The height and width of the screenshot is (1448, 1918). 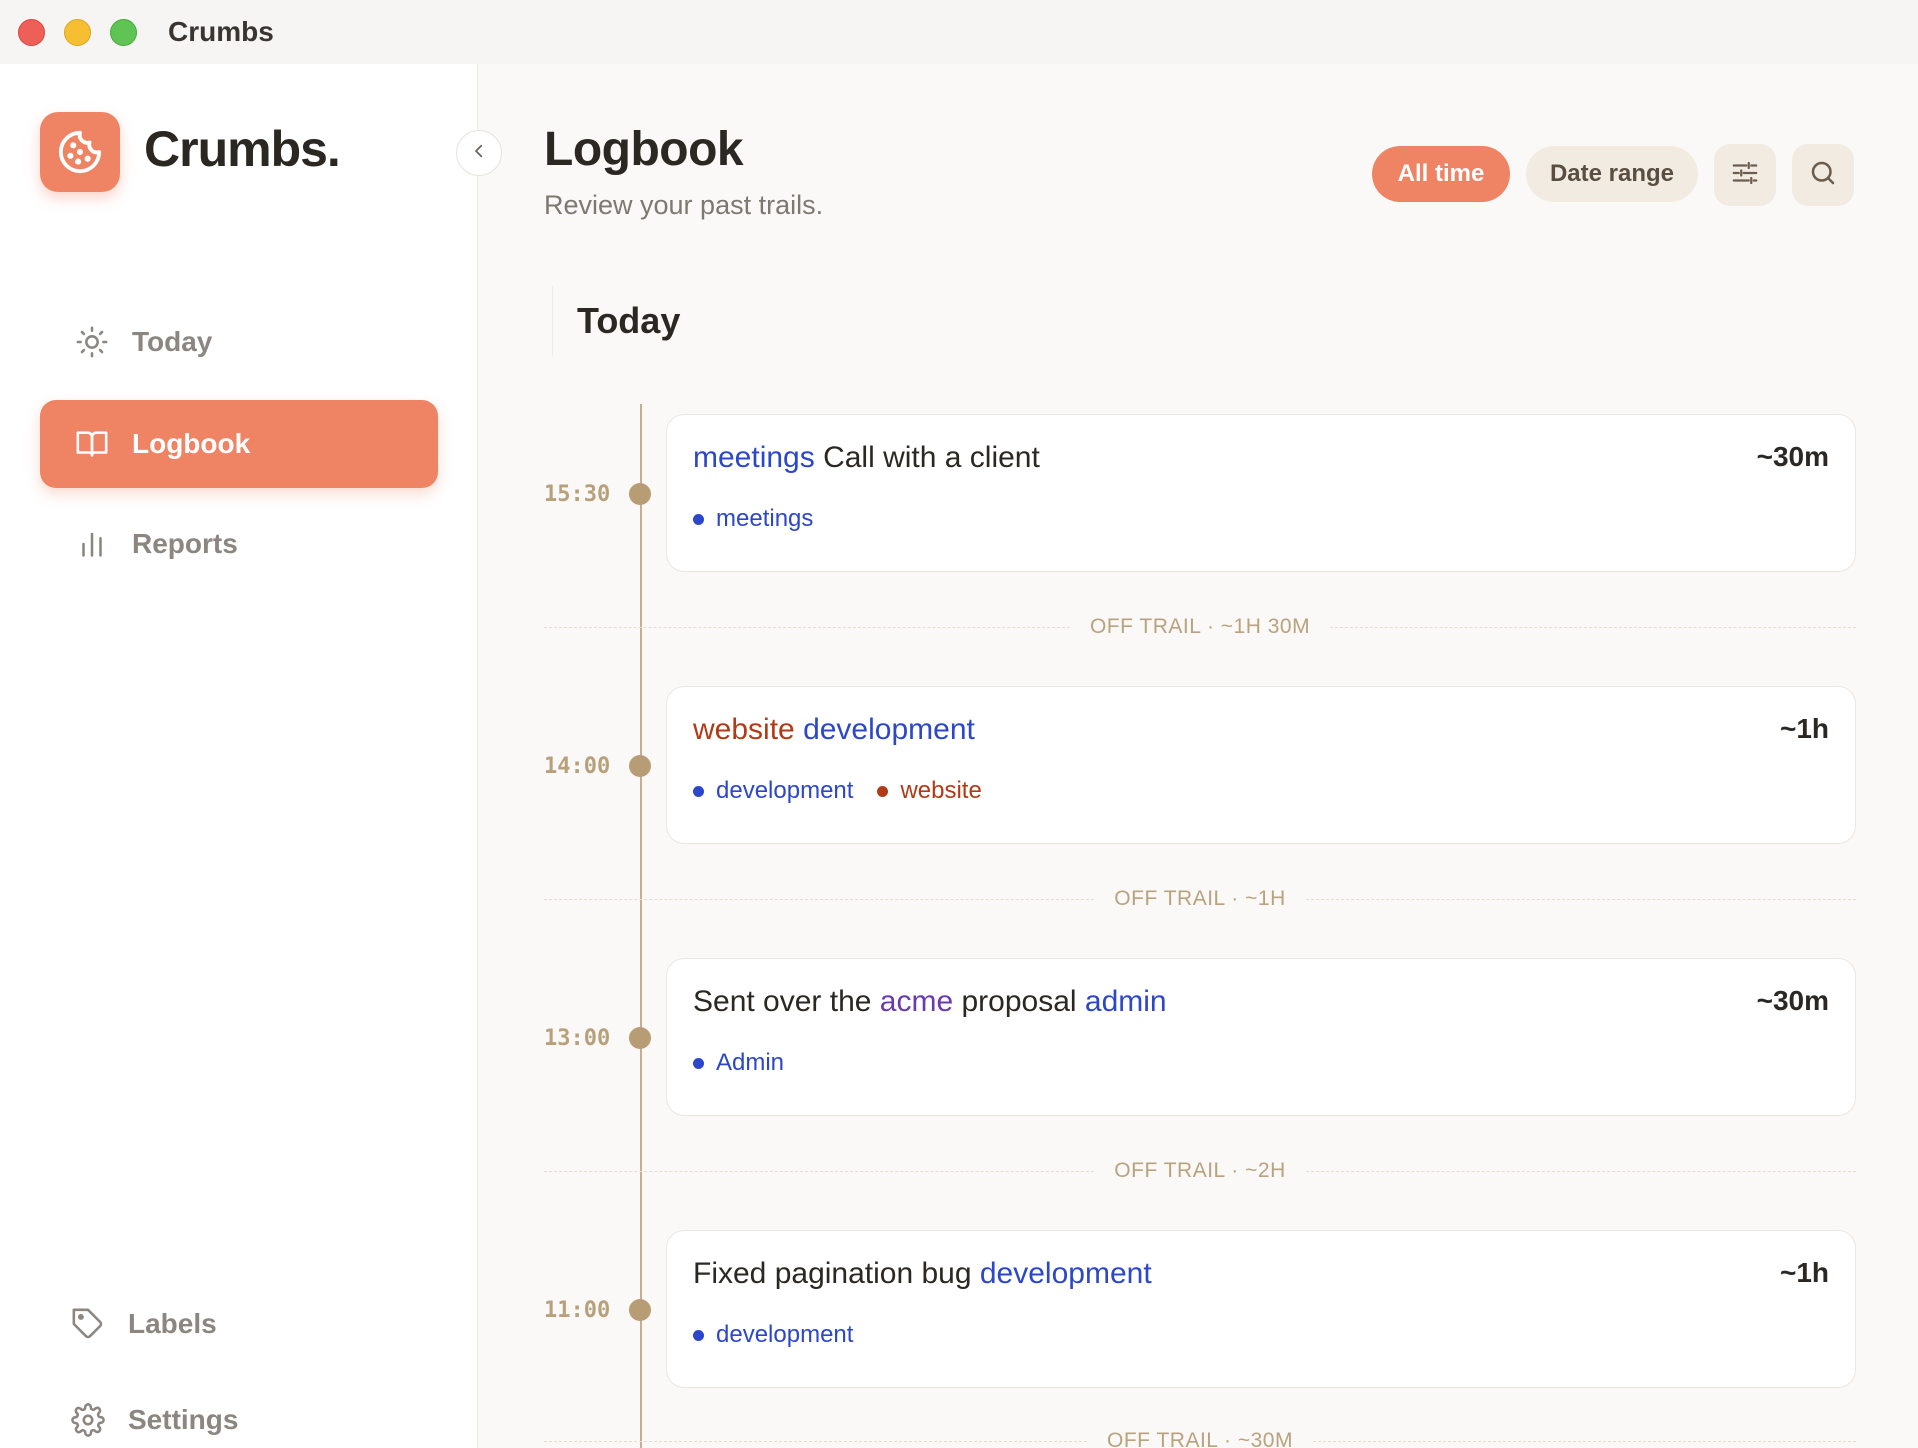 What do you see at coordinates (88, 1324) in the screenshot?
I see `tag-icon` at bounding box center [88, 1324].